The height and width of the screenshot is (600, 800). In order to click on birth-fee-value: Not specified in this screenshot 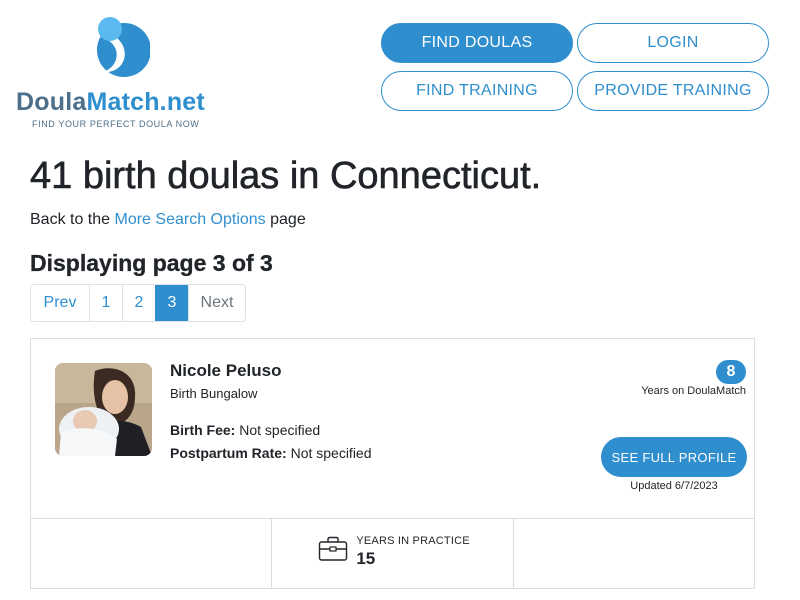, I will do `click(278, 430)`.